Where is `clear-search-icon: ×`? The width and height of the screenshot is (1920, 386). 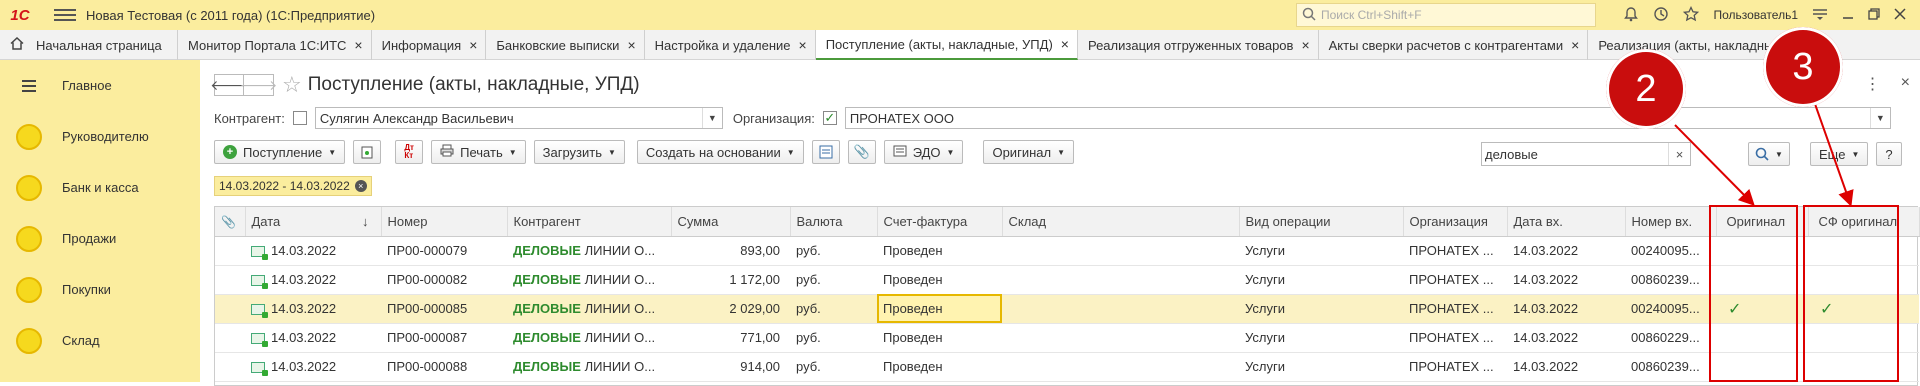
clear-search-icon: × is located at coordinates (1679, 154).